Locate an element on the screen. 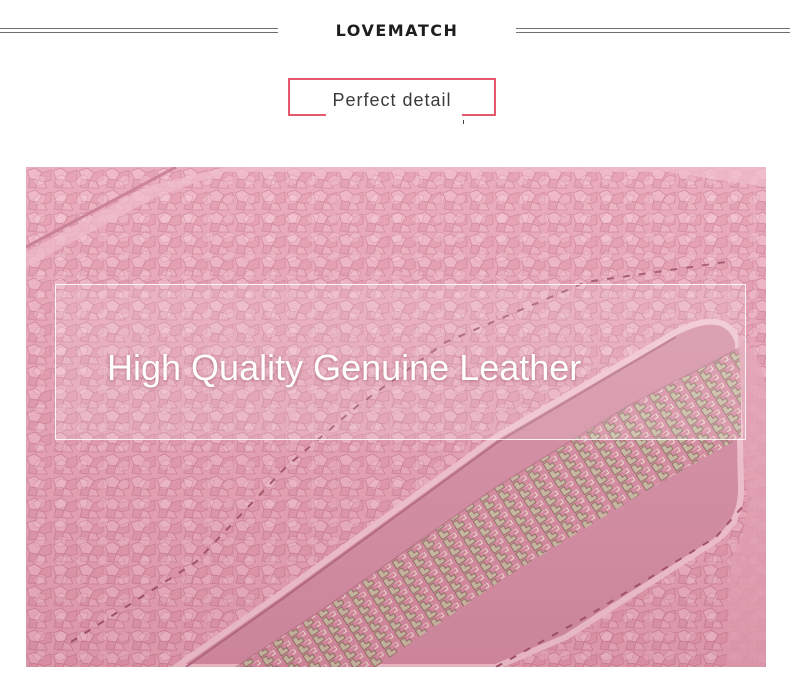  brand-header: LOVEMATCH is located at coordinates (395, 32).